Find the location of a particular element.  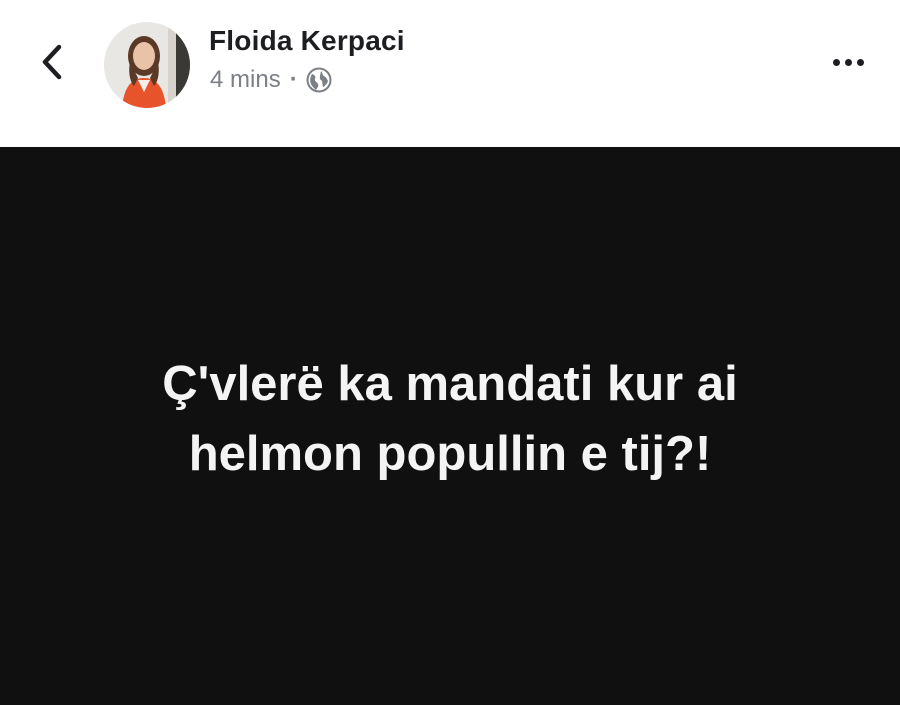

chevron-left-icon is located at coordinates (52, 62).